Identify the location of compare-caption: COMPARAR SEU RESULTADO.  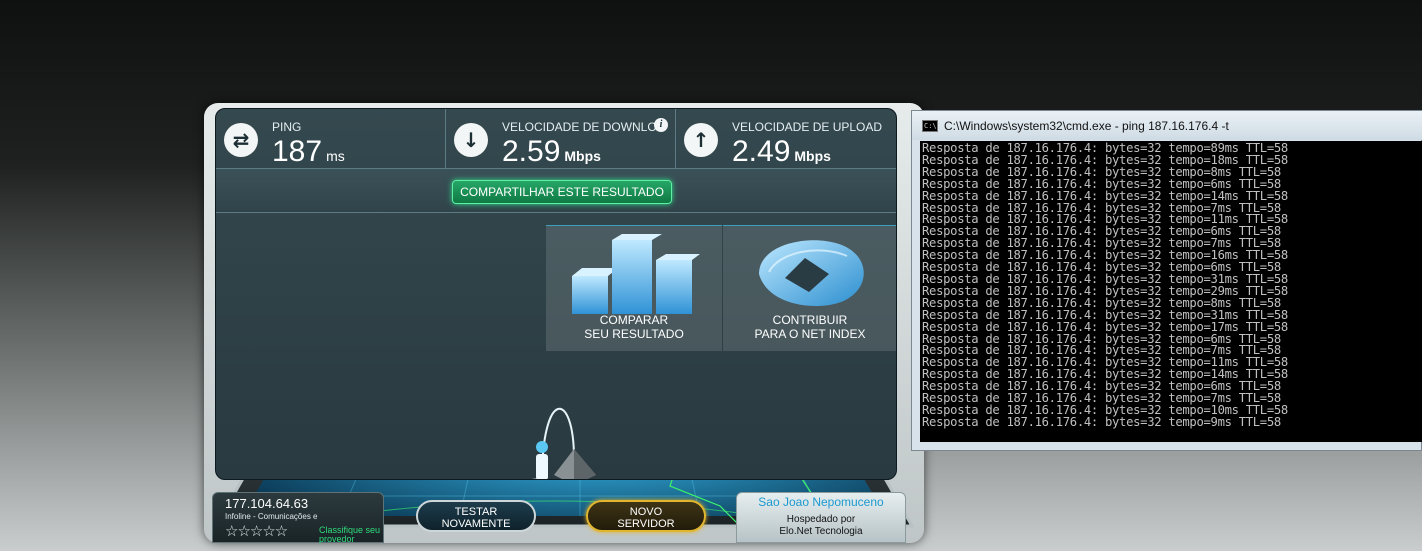
(634, 327).